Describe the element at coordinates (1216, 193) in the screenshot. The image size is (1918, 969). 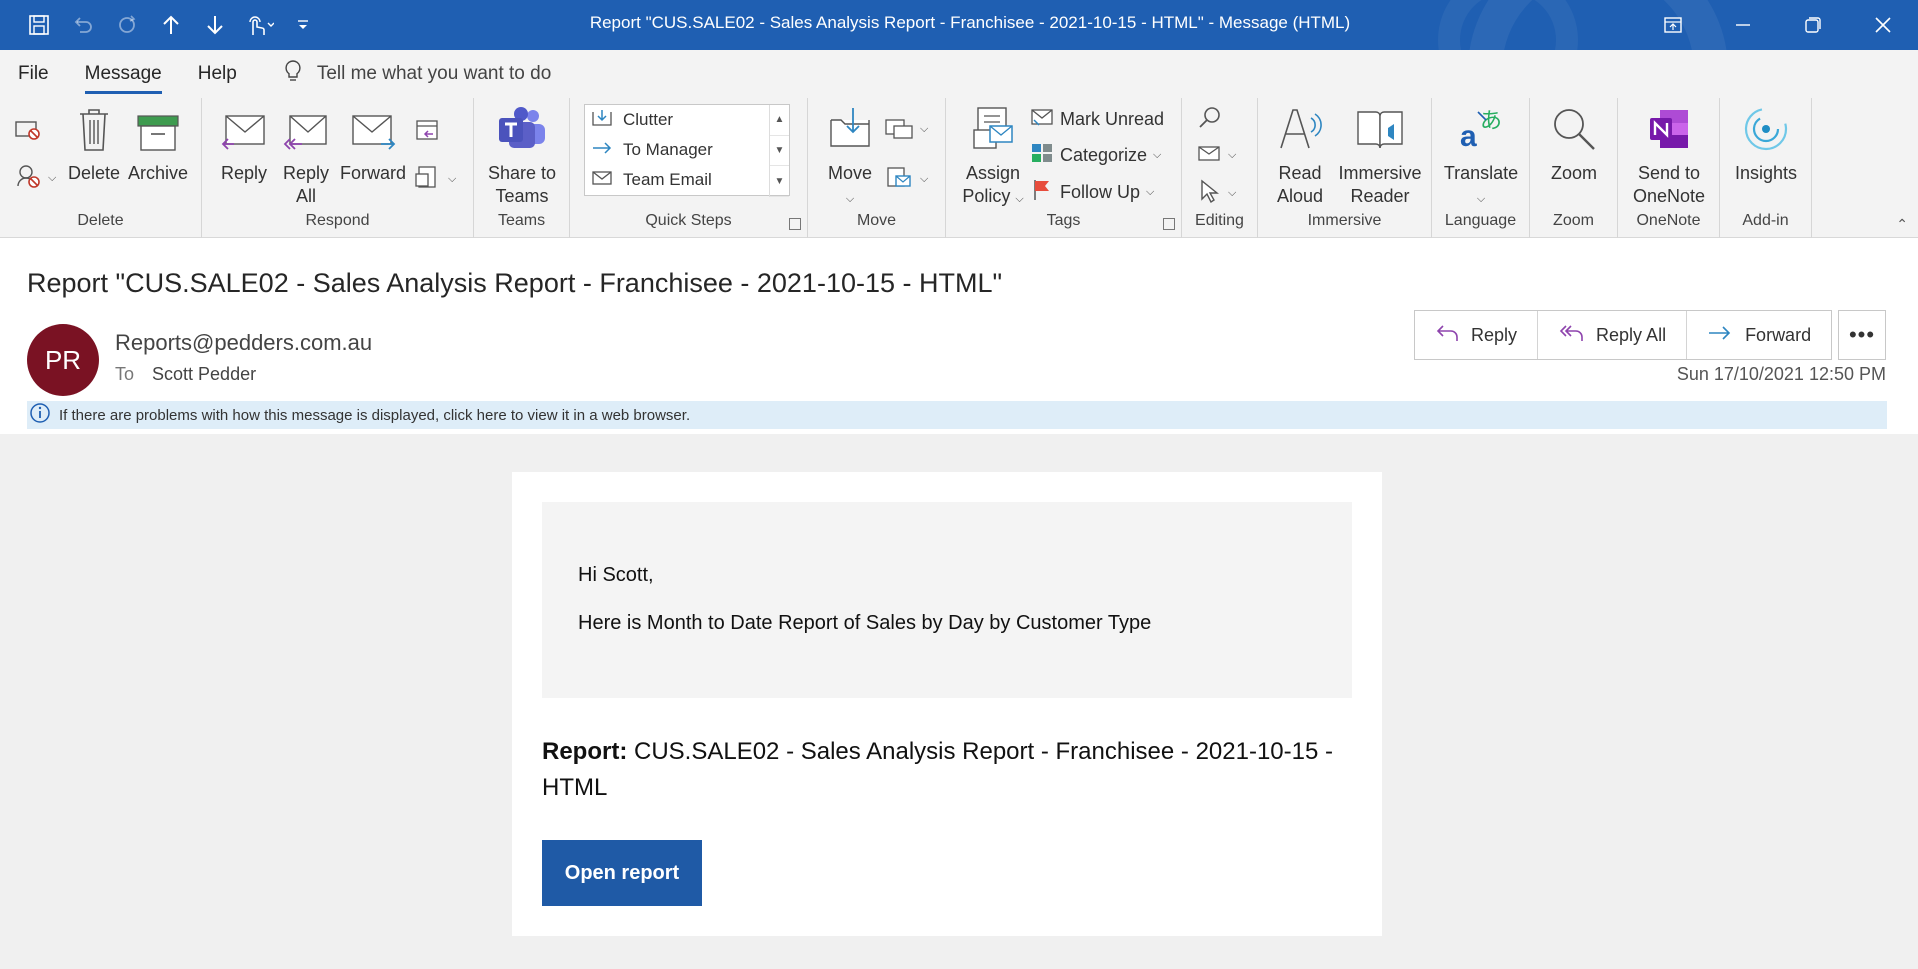
I see `select-button: ⌵` at that location.